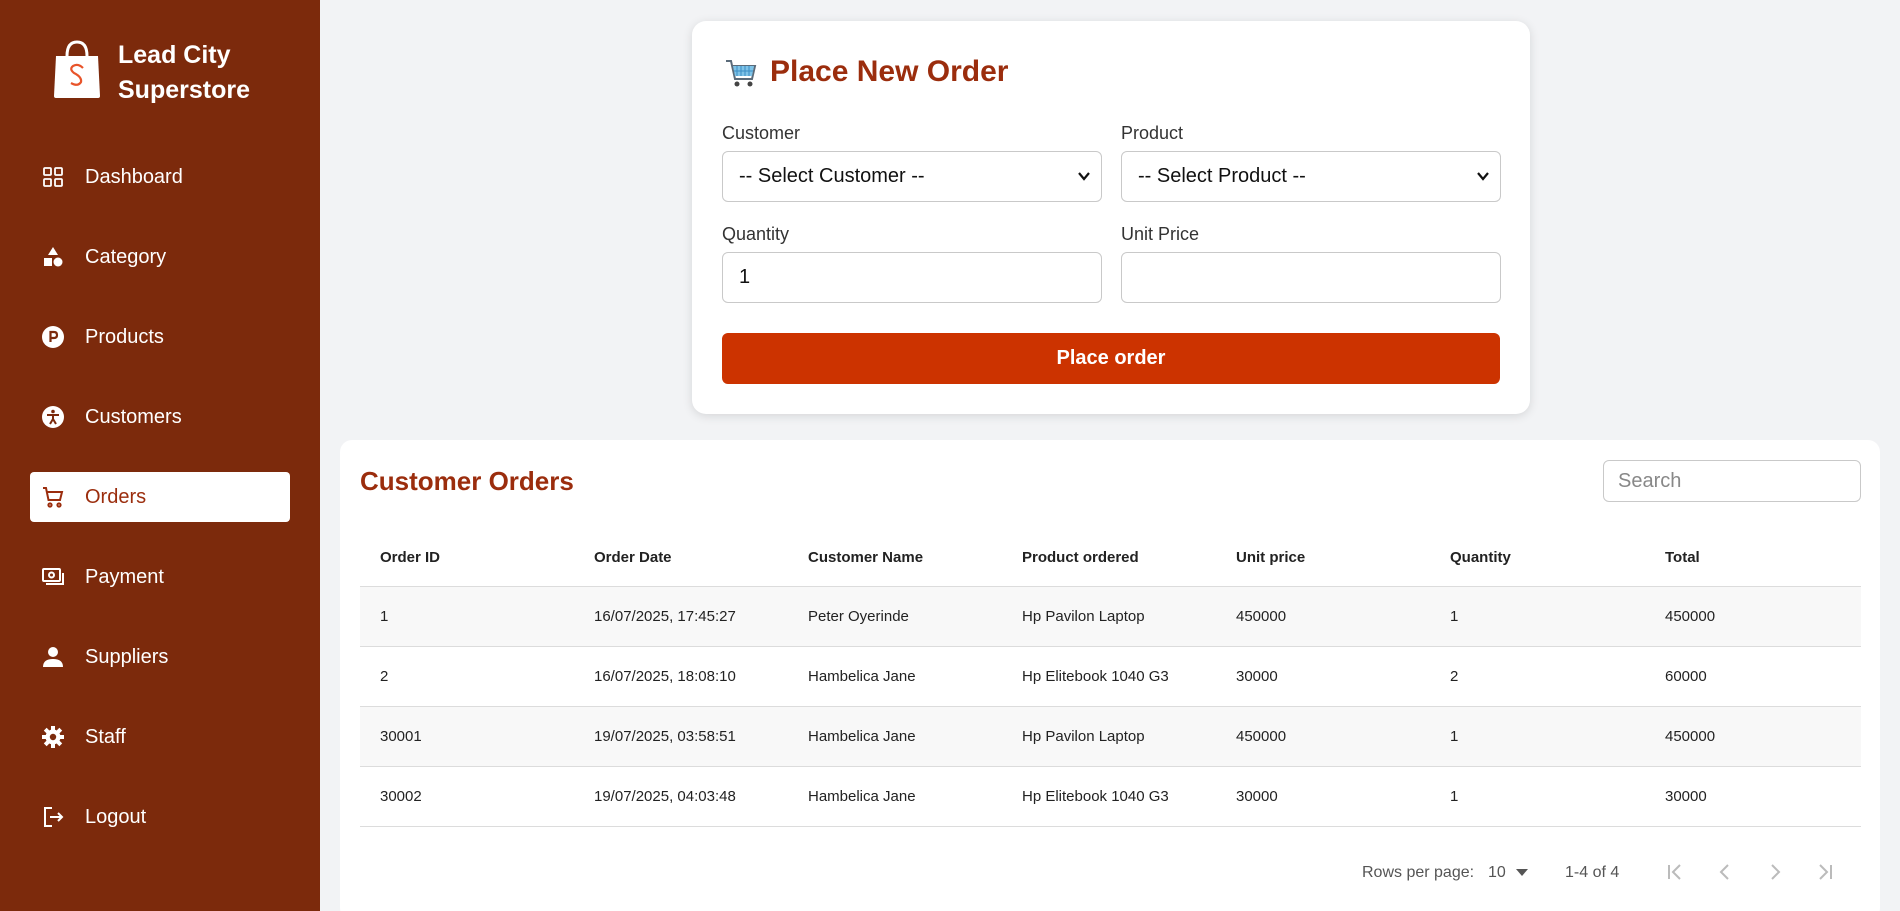 The height and width of the screenshot is (911, 1900). Describe the element at coordinates (1732, 481) in the screenshot. I see `search-input: Search` at that location.